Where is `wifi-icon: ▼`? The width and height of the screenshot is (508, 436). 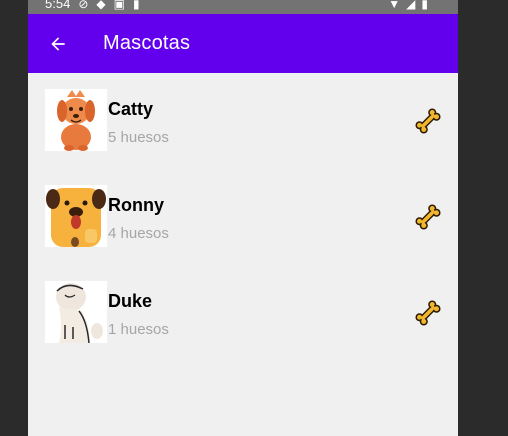
wifi-icon: ▼ is located at coordinates (394, 5).